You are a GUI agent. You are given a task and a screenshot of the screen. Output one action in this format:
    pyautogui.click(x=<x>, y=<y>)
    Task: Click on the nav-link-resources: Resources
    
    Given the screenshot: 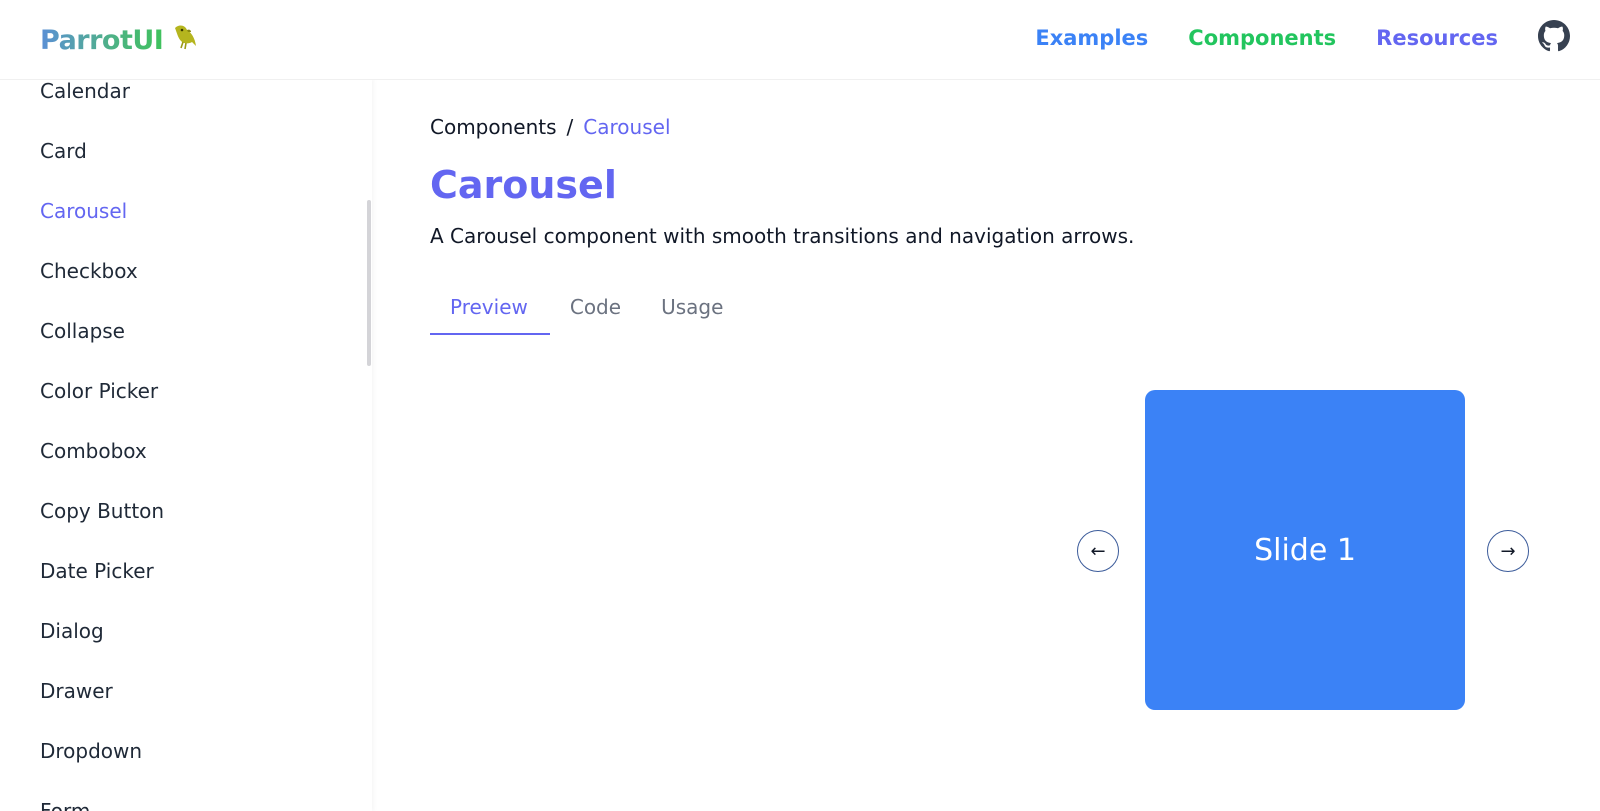 What is the action you would take?
    pyautogui.click(x=1437, y=38)
    